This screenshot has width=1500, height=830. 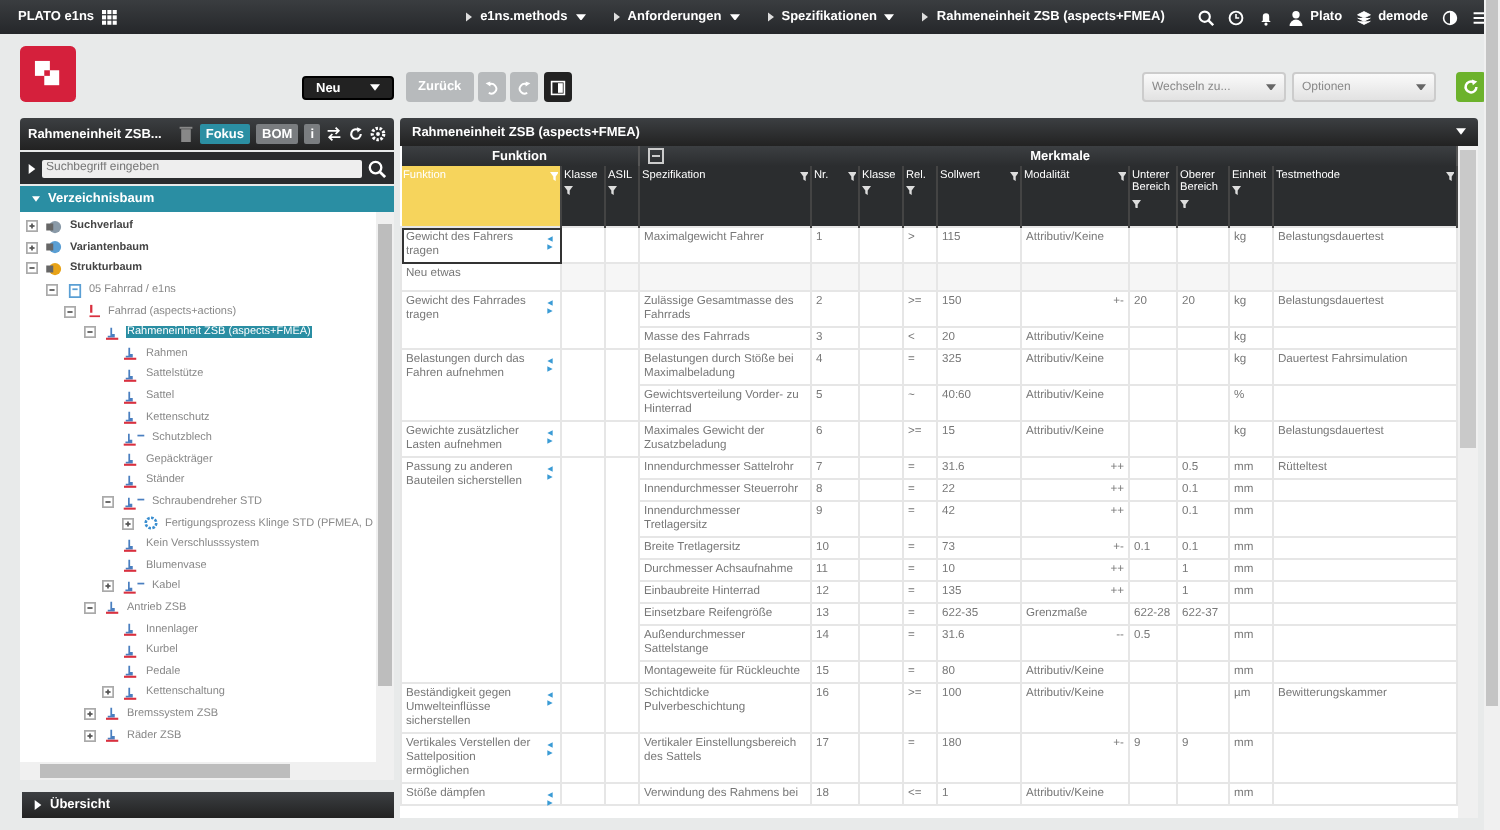 I want to click on layout-button, so click(x=557, y=87).